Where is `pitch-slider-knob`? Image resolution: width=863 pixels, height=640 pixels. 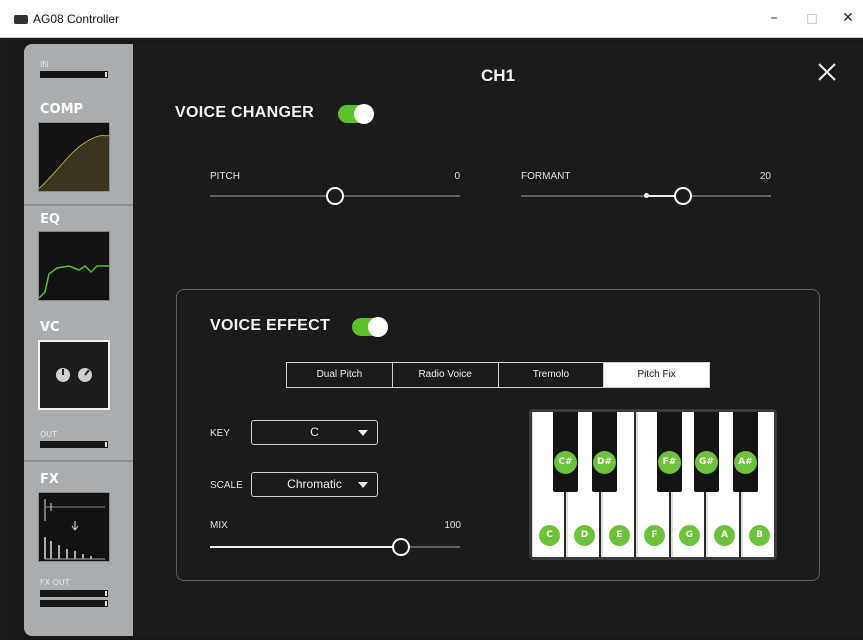
pitch-slider-knob is located at coordinates (335, 196).